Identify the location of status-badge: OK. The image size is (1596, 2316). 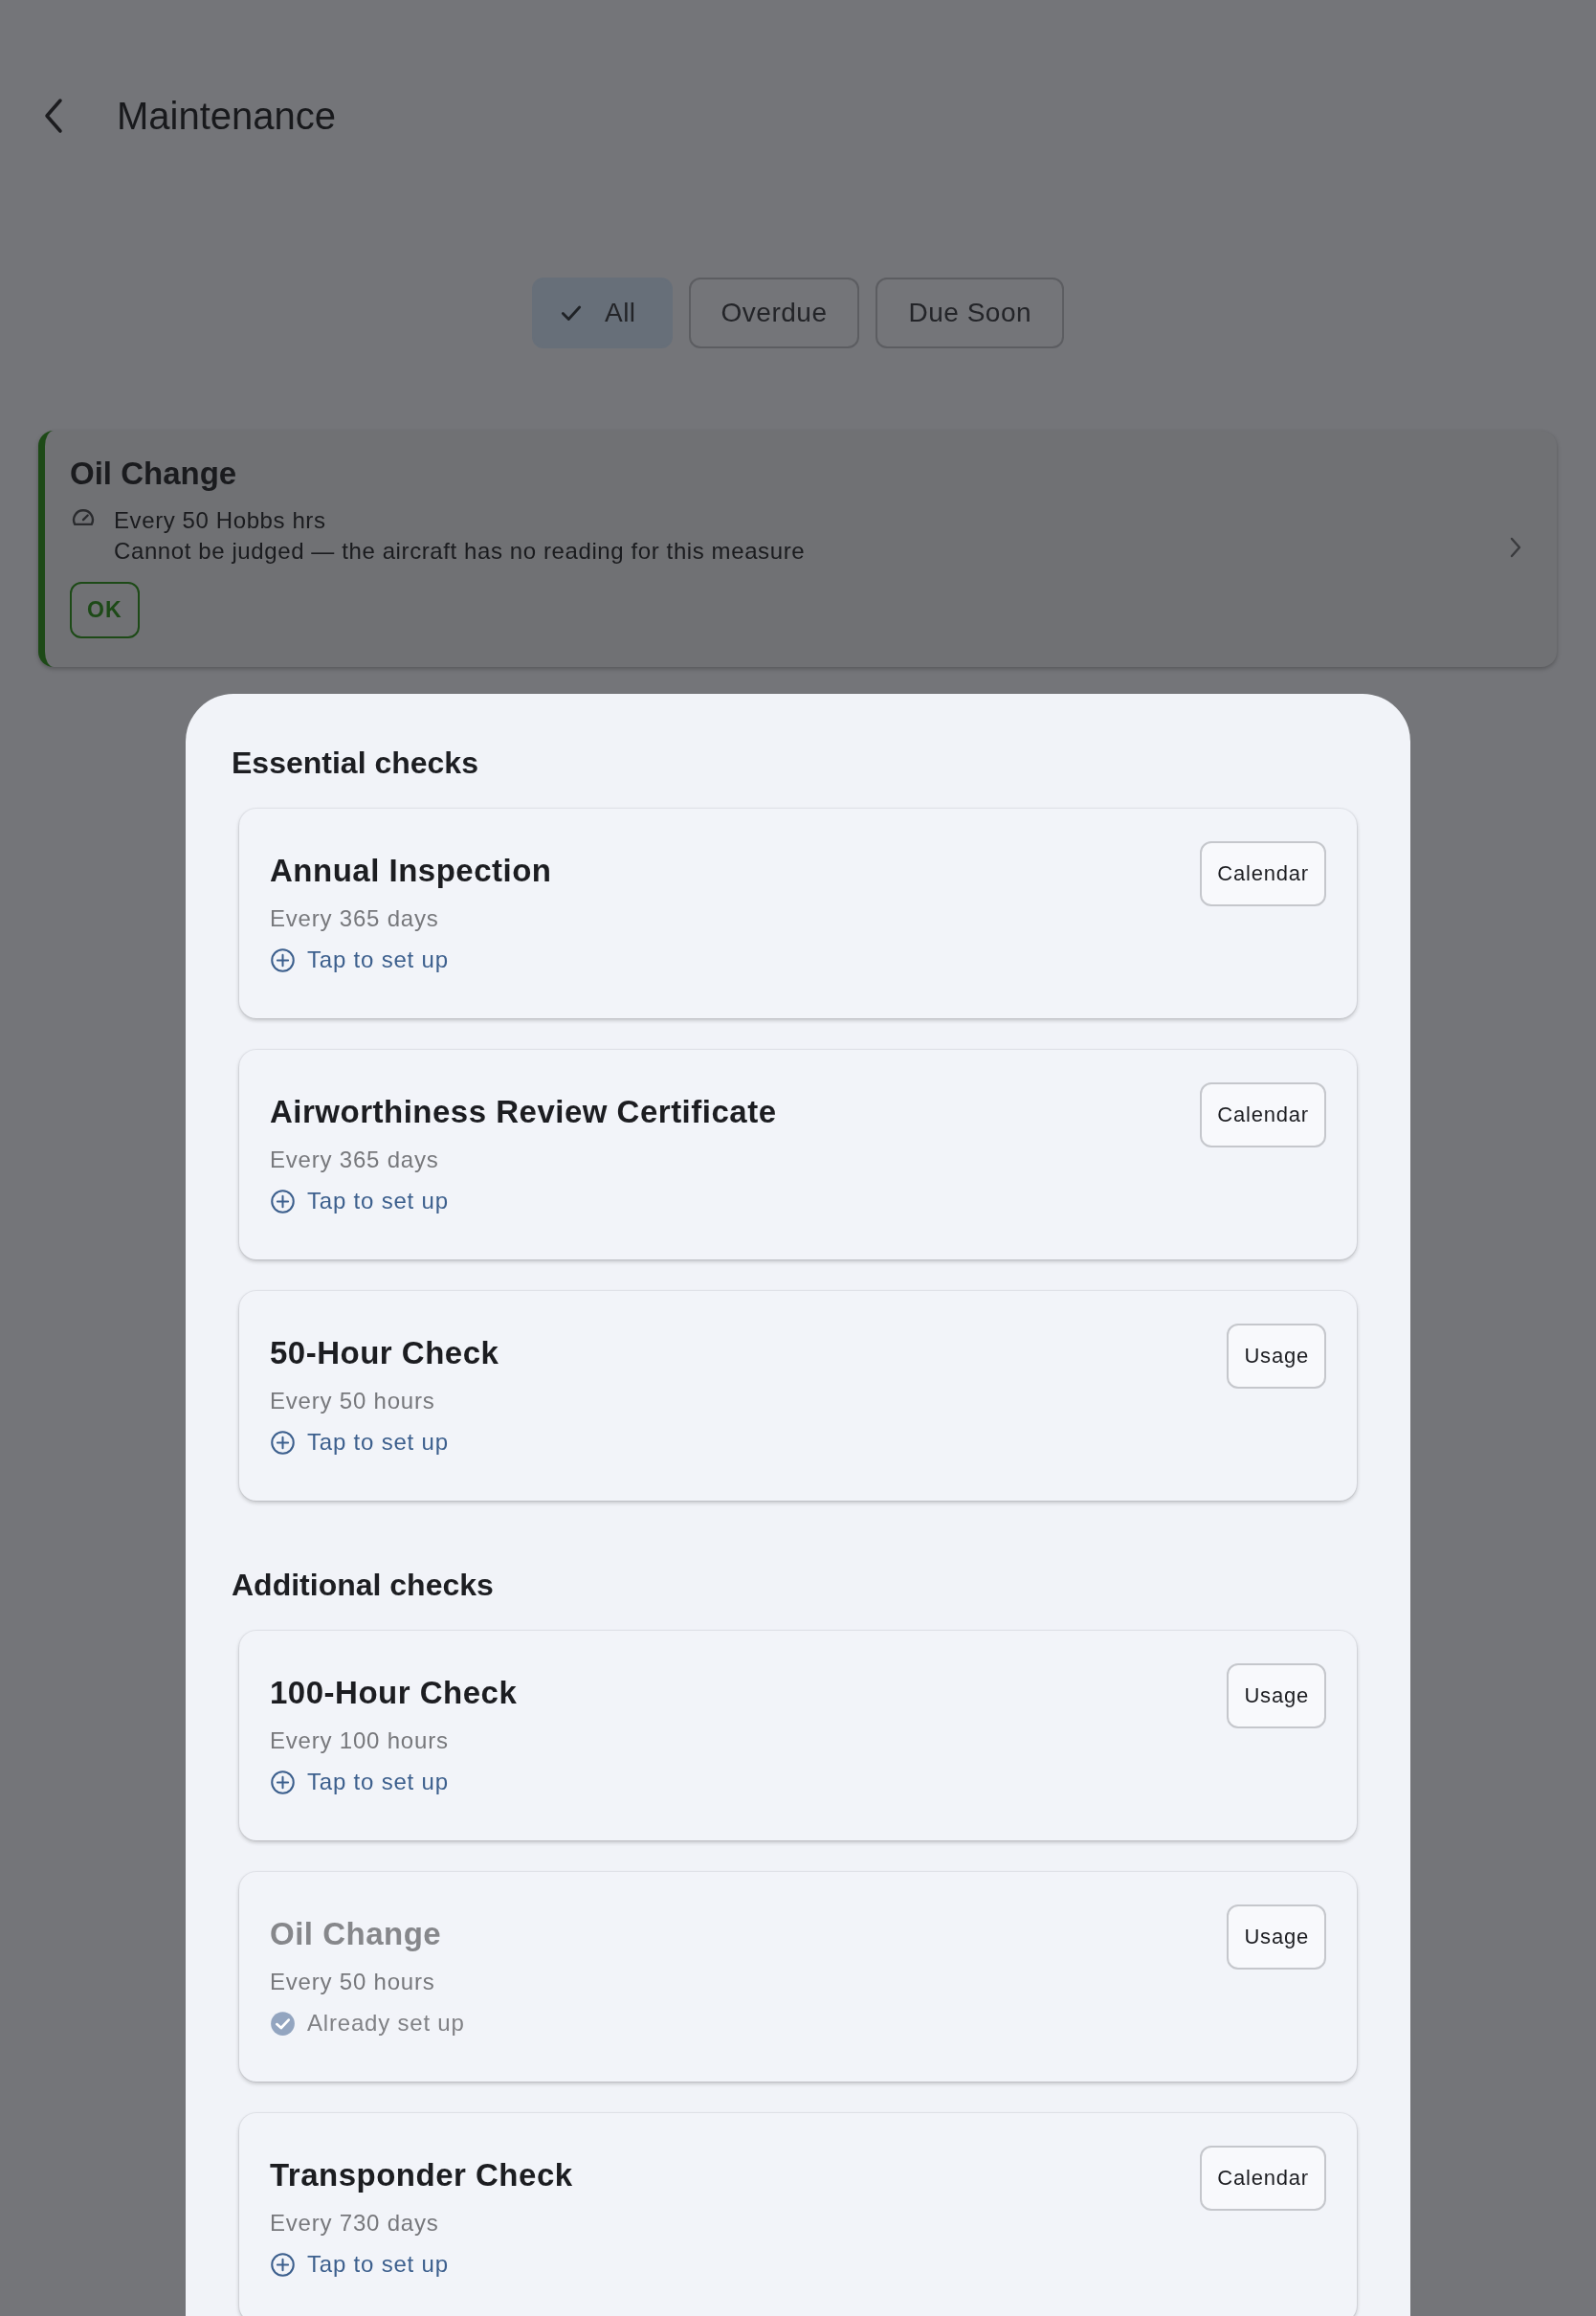
(105, 610).